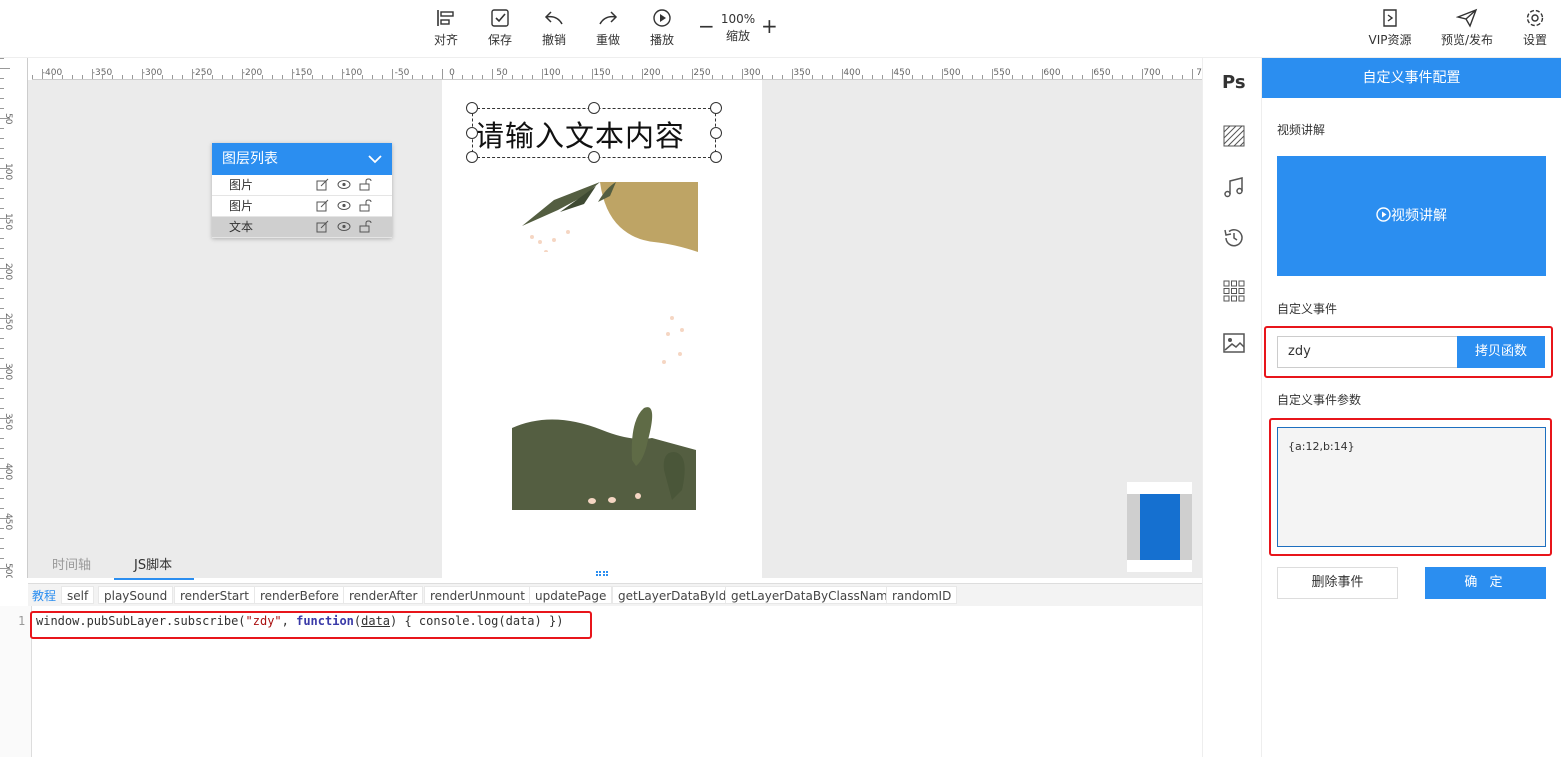 The height and width of the screenshot is (757, 1561). What do you see at coordinates (500, 28) in the screenshot?
I see `save-button: 保存` at bounding box center [500, 28].